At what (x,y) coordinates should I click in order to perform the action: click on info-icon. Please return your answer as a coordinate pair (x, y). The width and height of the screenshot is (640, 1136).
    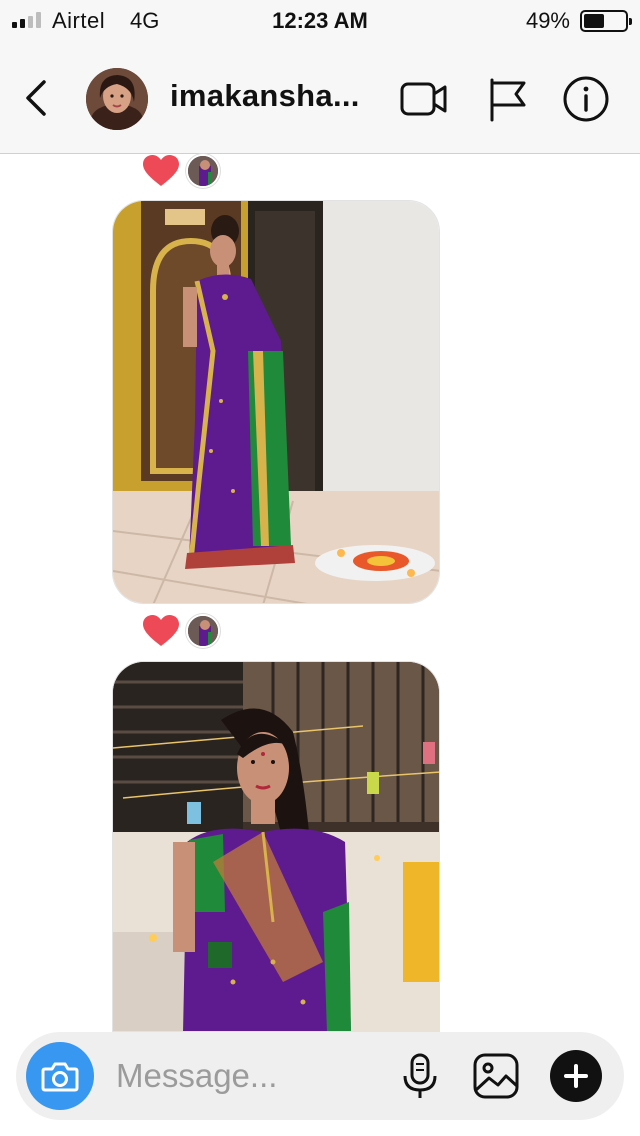
    Looking at the image, I should click on (586, 99).